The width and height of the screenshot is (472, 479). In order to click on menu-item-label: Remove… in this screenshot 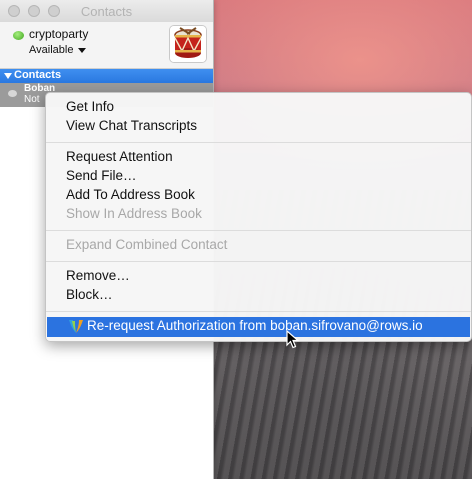, I will do `click(98, 275)`.